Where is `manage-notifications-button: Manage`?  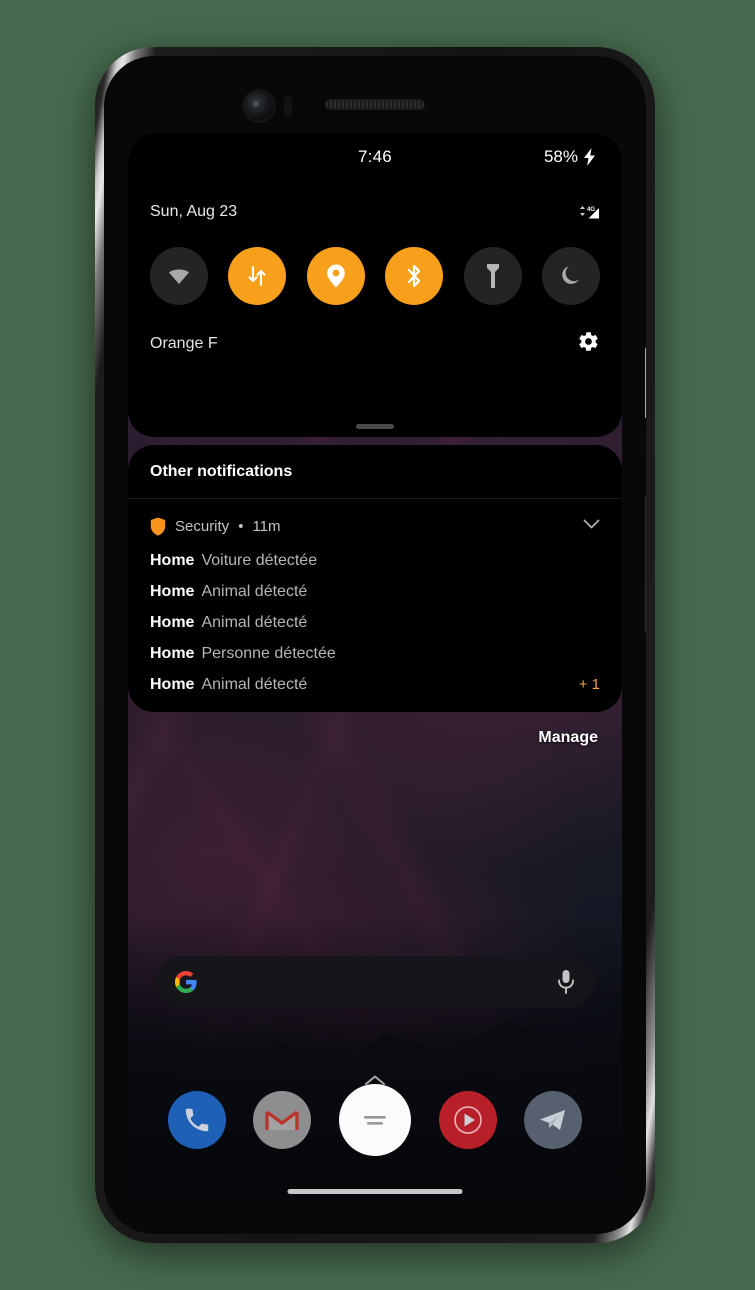 manage-notifications-button: Manage is located at coordinates (568, 738).